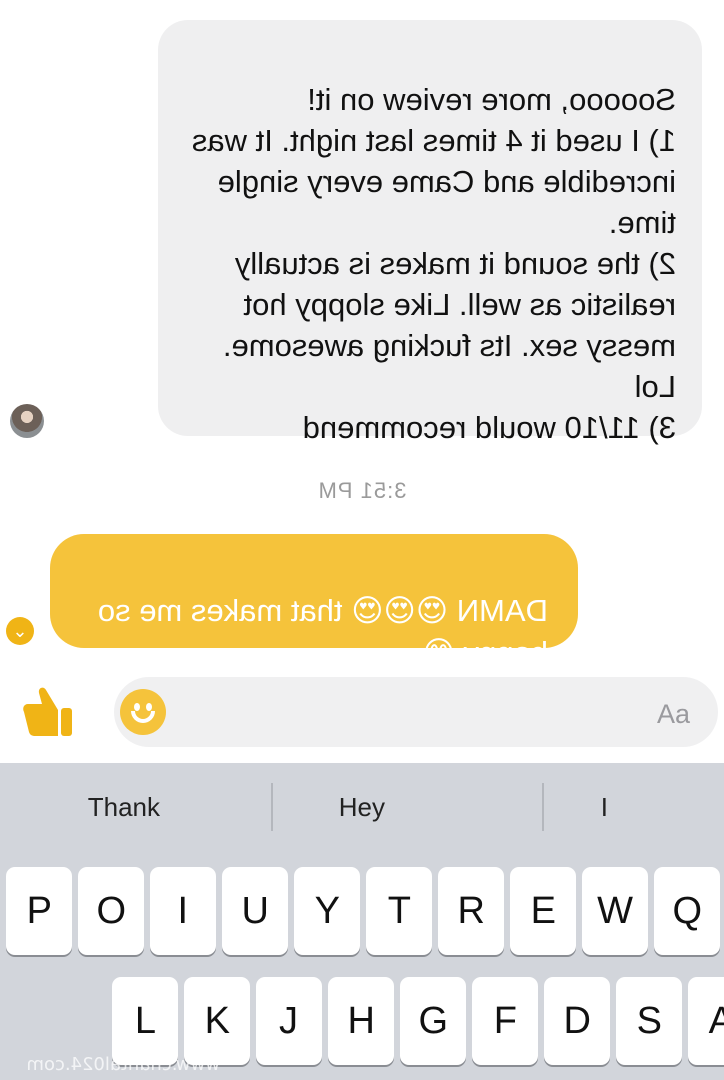 Image resolution: width=724 pixels, height=1080 pixels. Describe the element at coordinates (416, 712) in the screenshot. I see `message-input: Aa` at that location.